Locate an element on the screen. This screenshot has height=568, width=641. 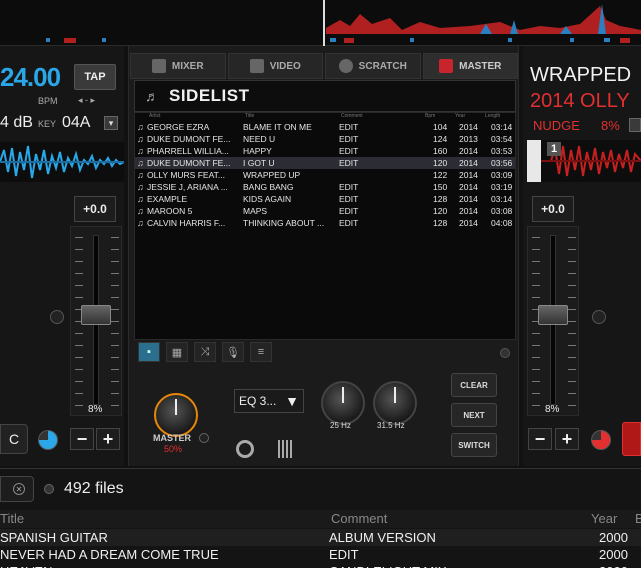
sidelist-column-headers: Artist Title Comment Bpm Year Length is located at coordinates (325, 117).